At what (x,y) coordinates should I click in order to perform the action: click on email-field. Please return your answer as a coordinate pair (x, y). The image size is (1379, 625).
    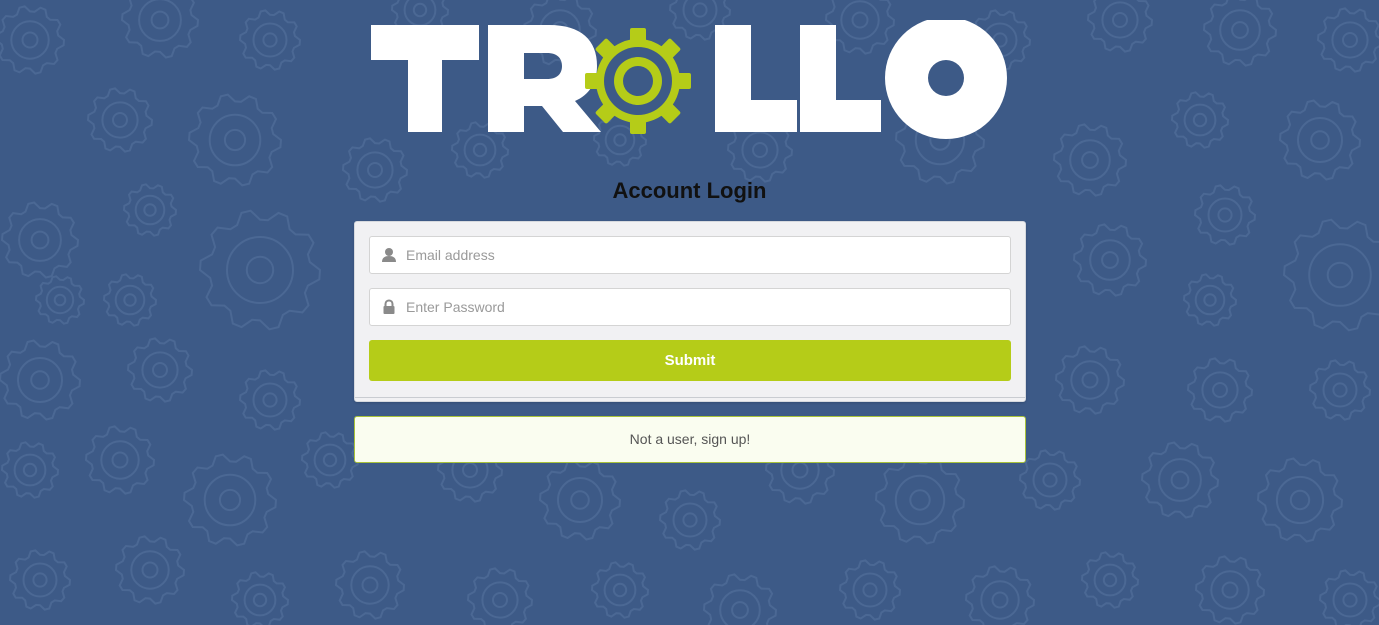
    Looking at the image, I should click on (690, 255).